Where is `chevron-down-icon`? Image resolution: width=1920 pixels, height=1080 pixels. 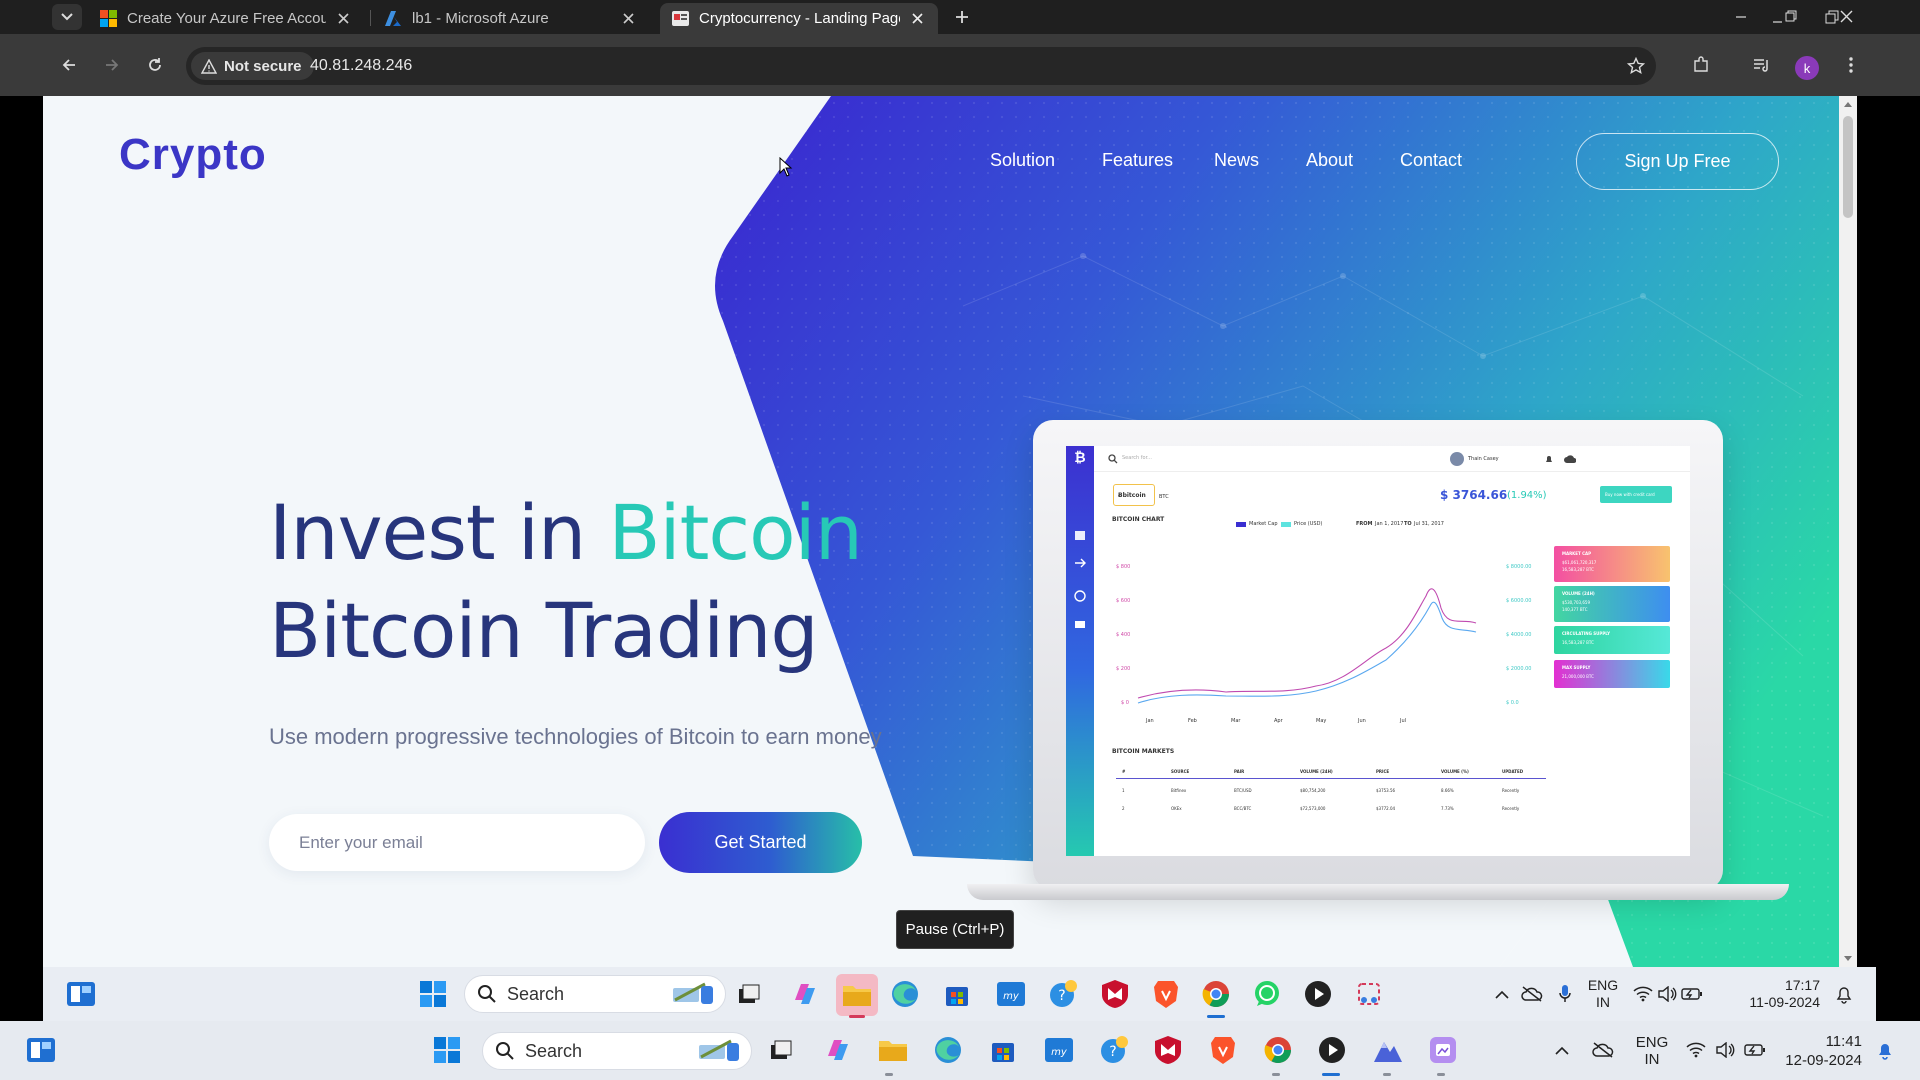
chevron-down-icon is located at coordinates (67, 17).